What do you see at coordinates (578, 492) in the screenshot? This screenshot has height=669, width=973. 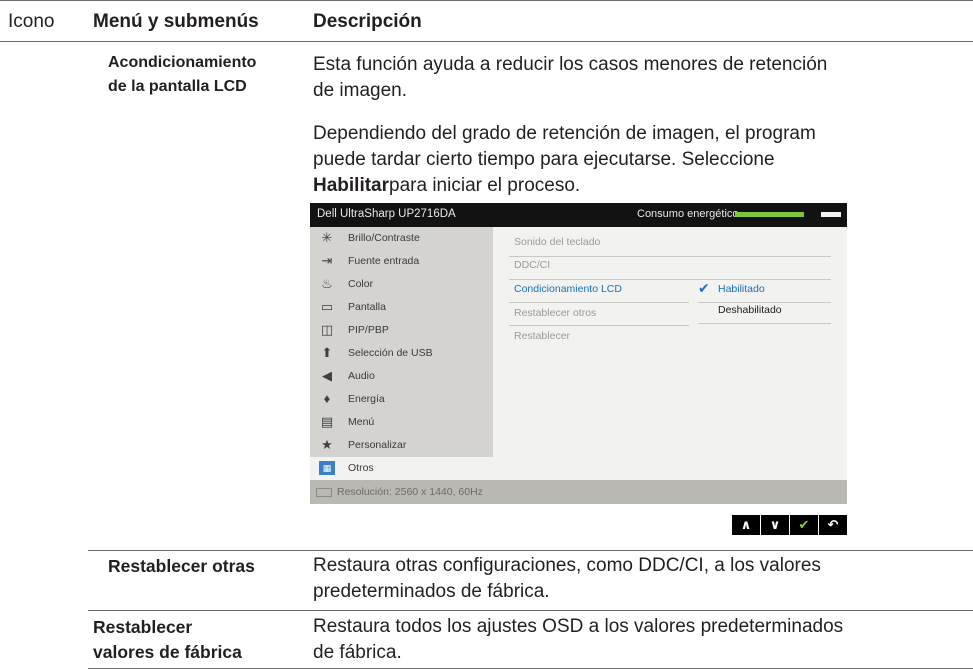 I see `osd-footer: Resolución: 2560 x 1440, 60Hz` at bounding box center [578, 492].